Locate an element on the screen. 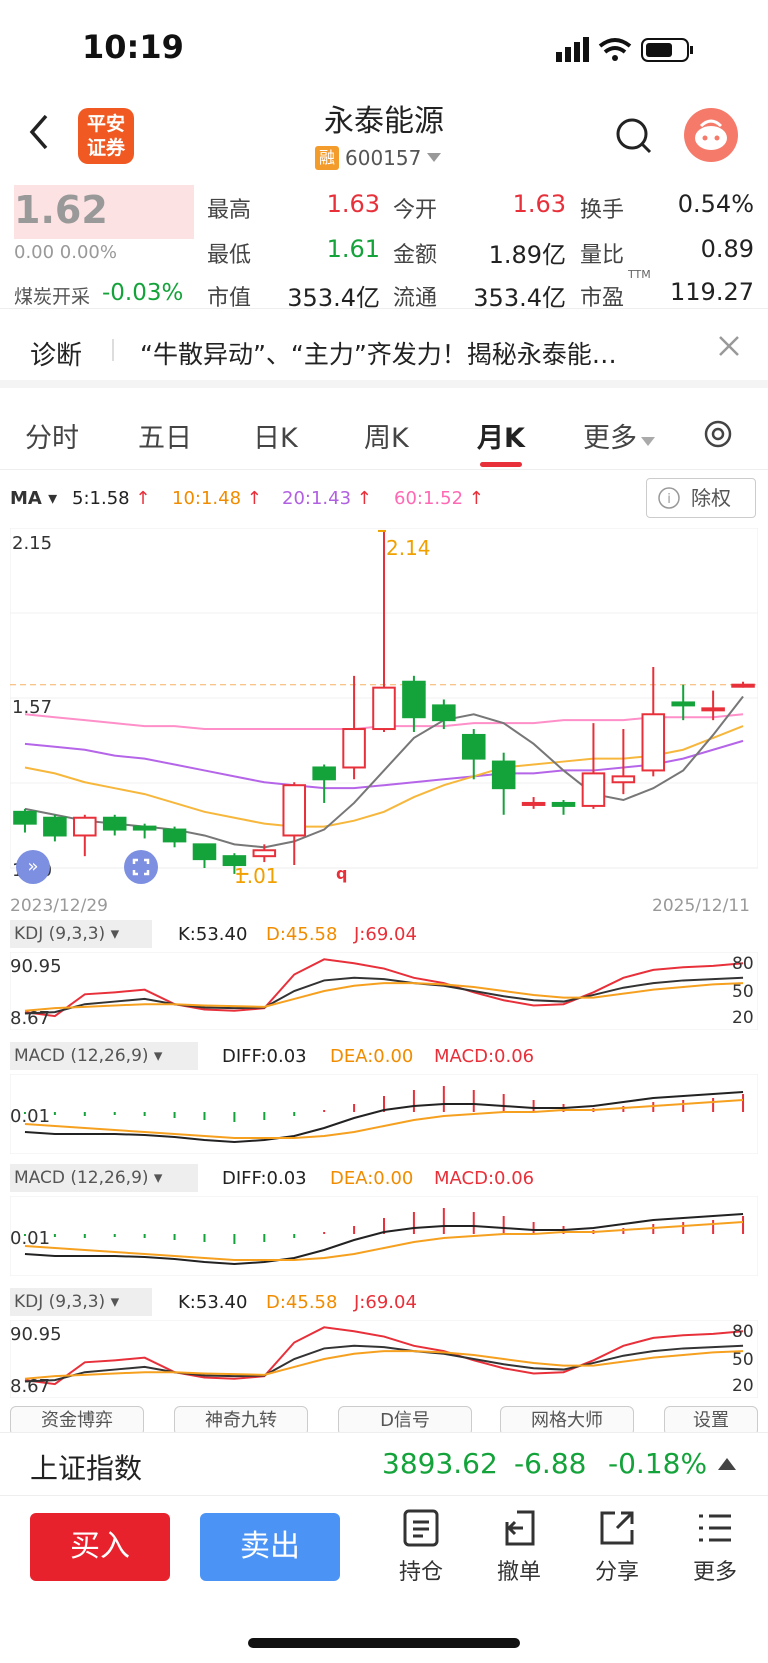 The width and height of the screenshot is (768, 1663). active-tab-indicator is located at coordinates (501, 464).